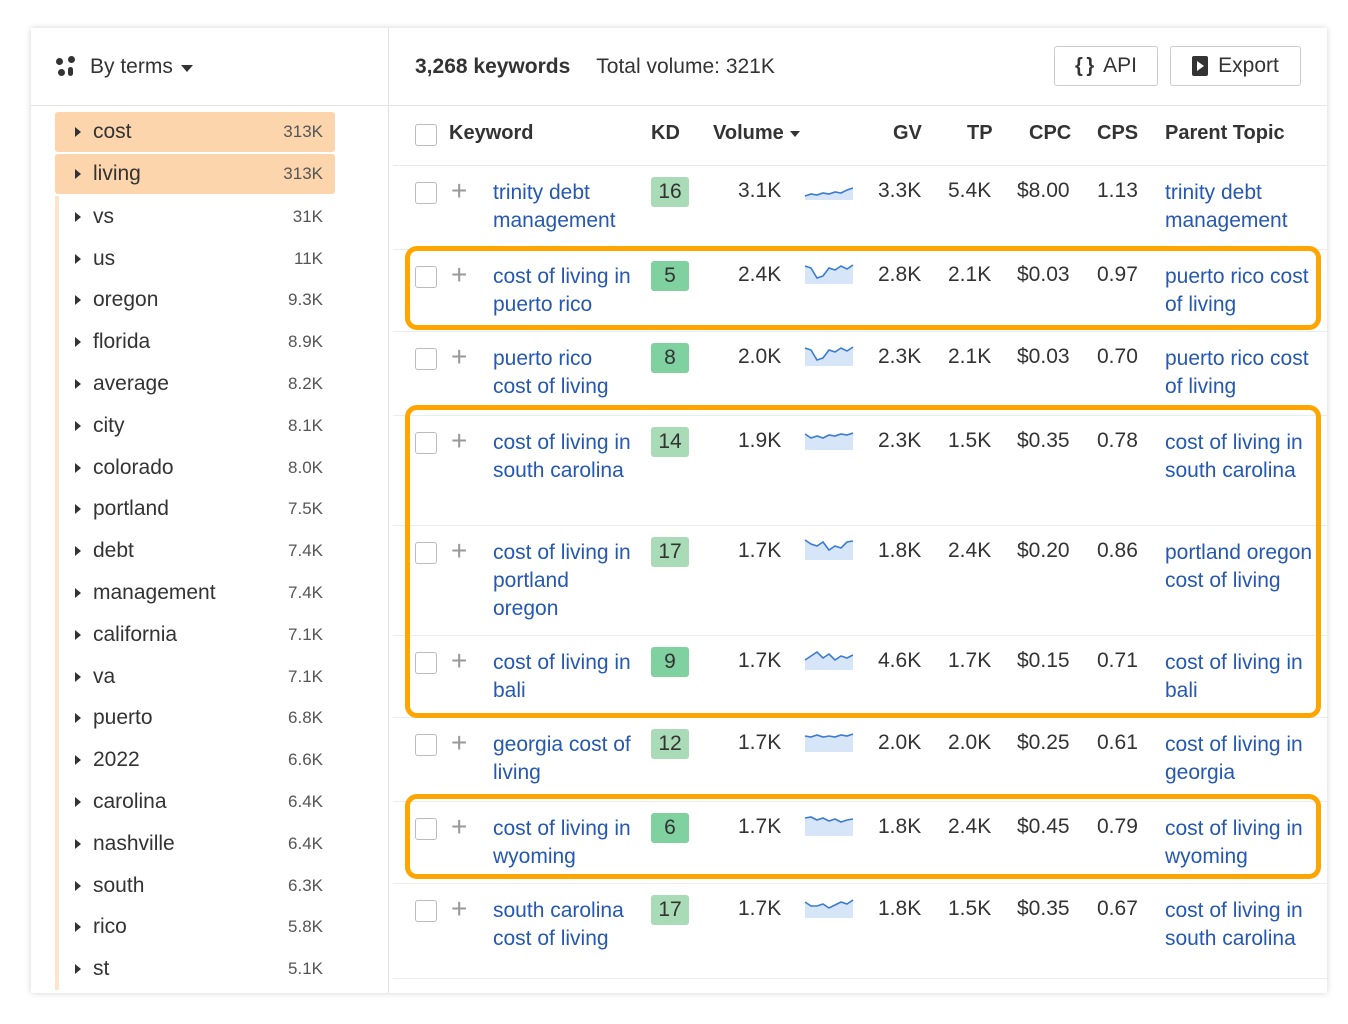  Describe the element at coordinates (103, 216) in the screenshot. I see `term-label: vs` at that location.